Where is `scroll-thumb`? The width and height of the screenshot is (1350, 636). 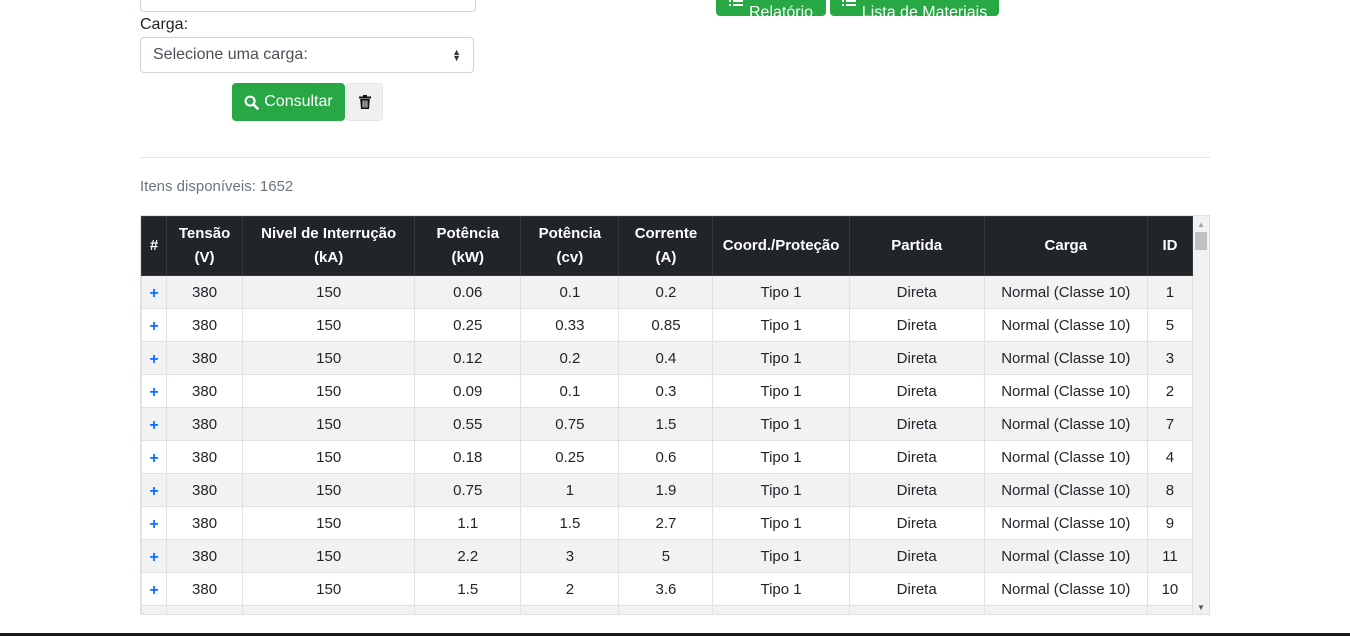
scroll-thumb is located at coordinates (1201, 241).